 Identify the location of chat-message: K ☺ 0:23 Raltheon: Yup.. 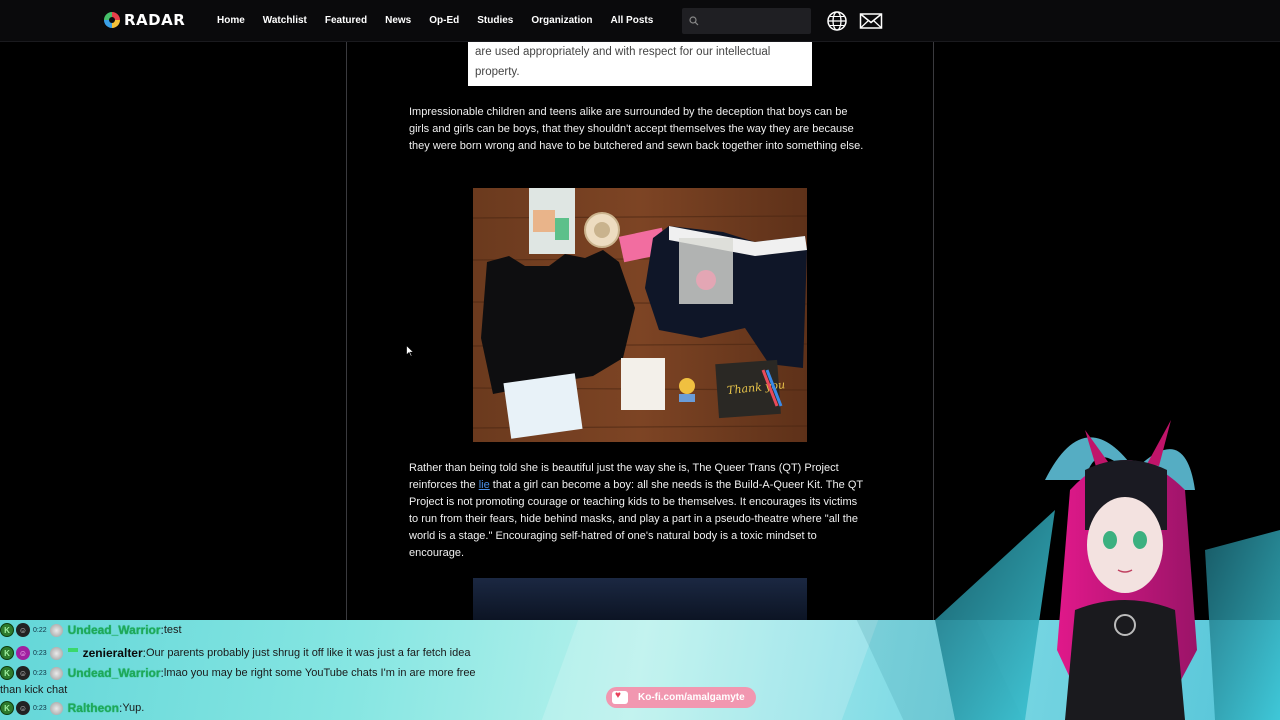
(72, 708).